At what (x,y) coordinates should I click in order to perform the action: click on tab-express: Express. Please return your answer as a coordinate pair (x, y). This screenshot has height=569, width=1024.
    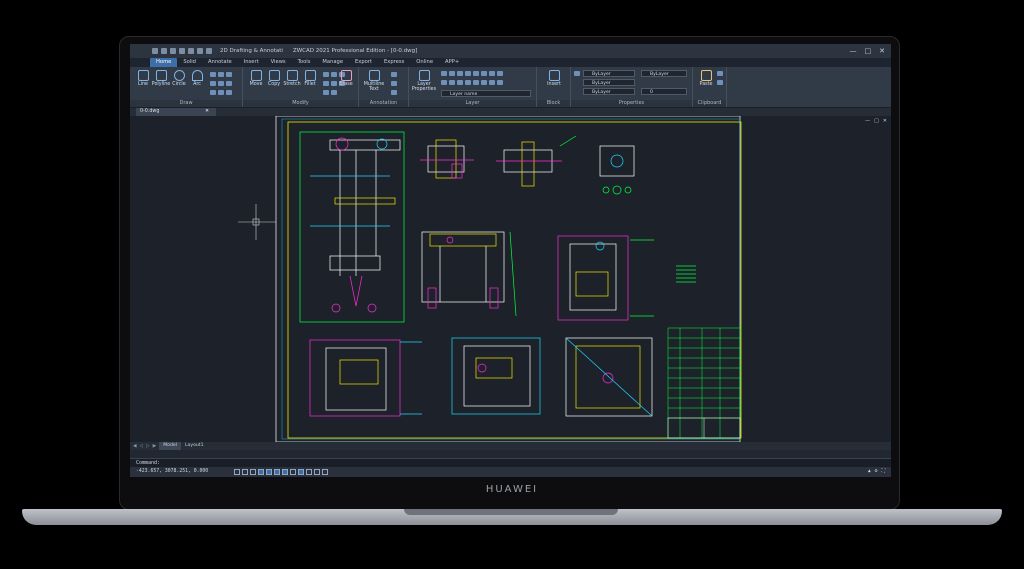
    Looking at the image, I should click on (394, 62).